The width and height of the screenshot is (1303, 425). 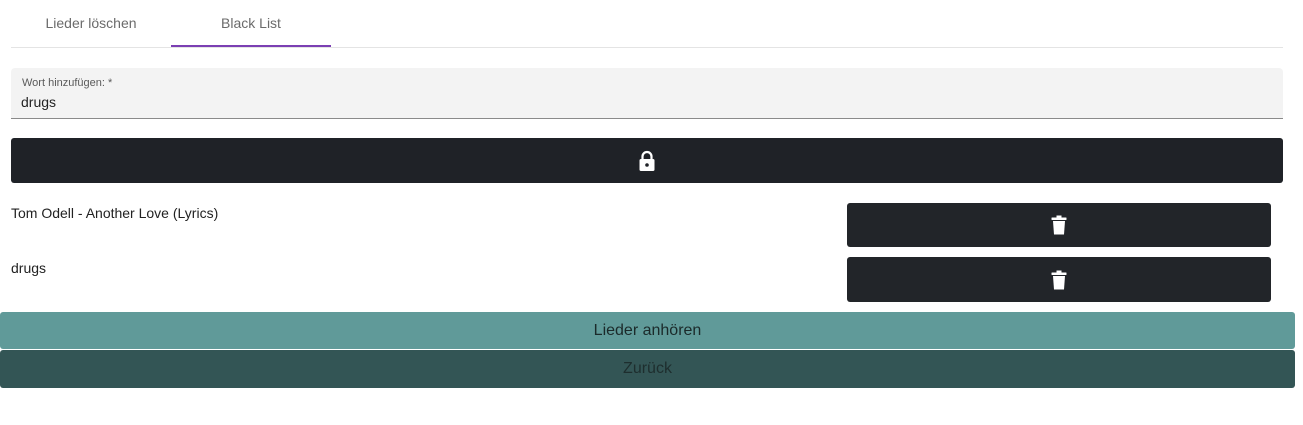 I want to click on tab-label: Black List, so click(x=251, y=22).